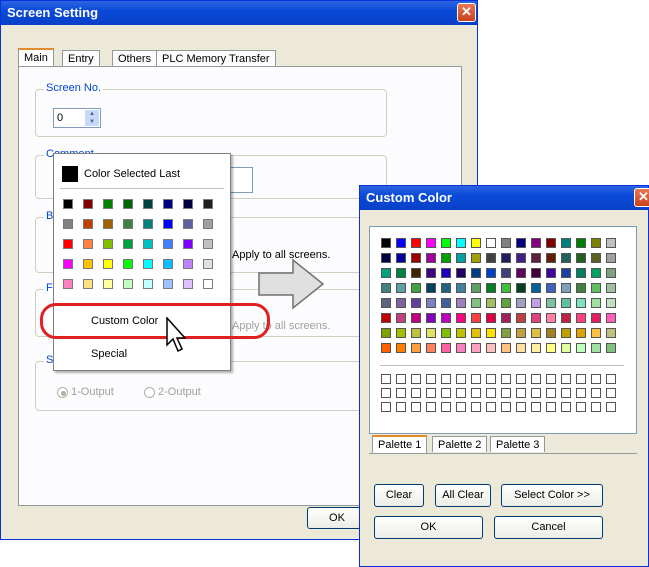 The image size is (649, 567). Describe the element at coordinates (36, 57) in the screenshot. I see `tab-main: Main` at that location.